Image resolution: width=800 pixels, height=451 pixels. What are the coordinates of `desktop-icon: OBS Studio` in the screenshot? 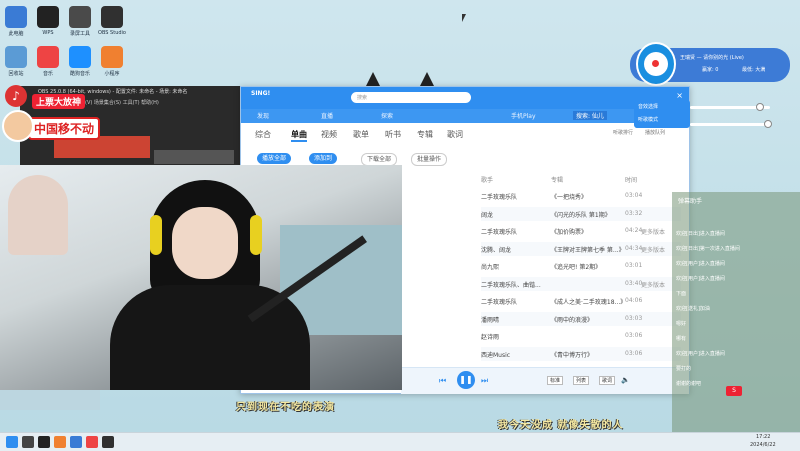 It's located at (112, 21).